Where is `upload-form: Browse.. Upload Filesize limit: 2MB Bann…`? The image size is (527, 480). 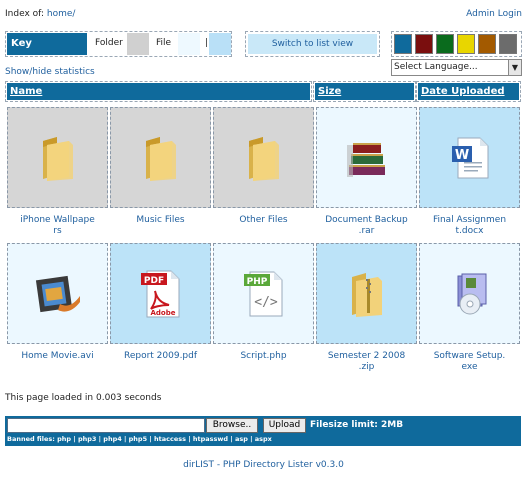 upload-form: Browse.. Upload Filesize limit: 2MB Bann… is located at coordinates (263, 431).